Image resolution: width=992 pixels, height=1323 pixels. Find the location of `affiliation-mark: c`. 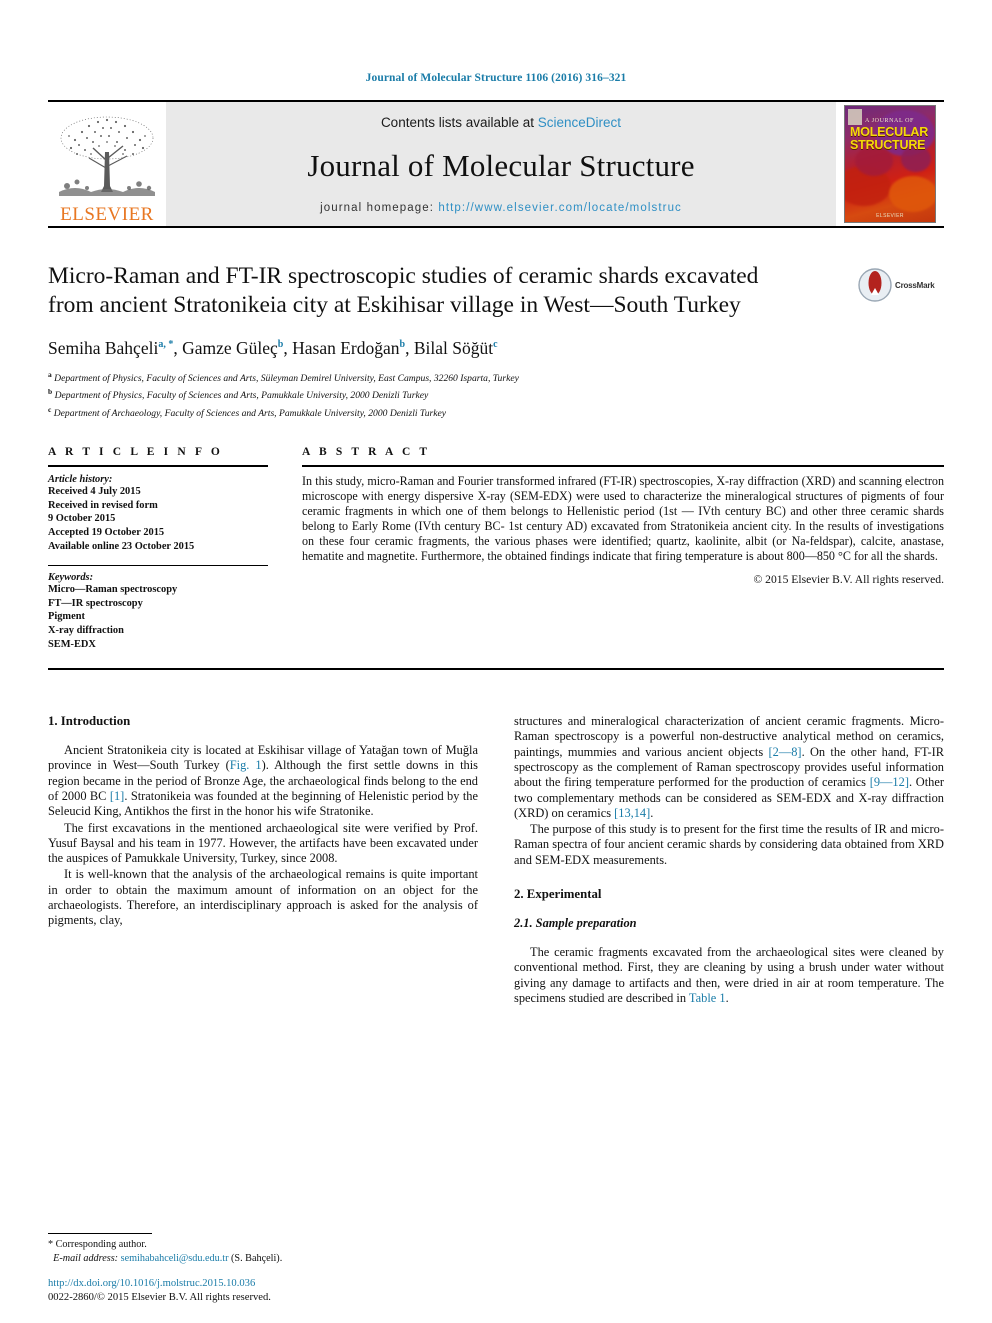

affiliation-mark: c is located at coordinates (50, 409).